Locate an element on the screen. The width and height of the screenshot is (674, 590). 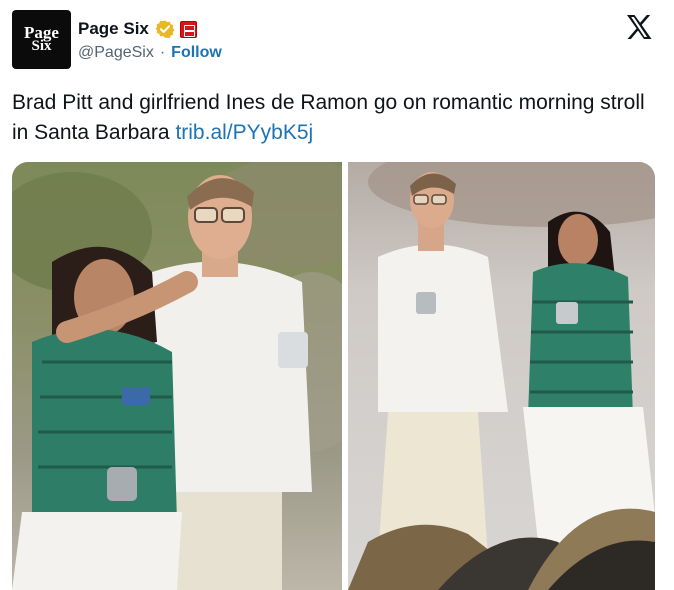
x-logo-icon is located at coordinates (639, 27).